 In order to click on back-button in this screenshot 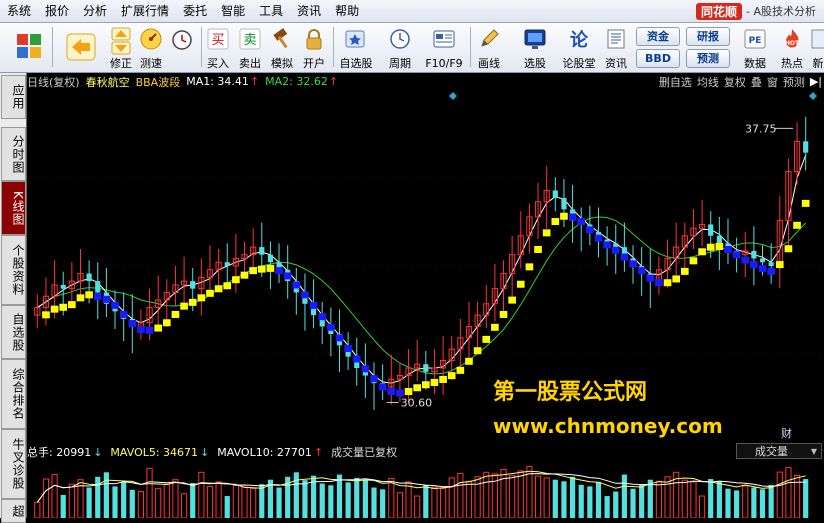, I will do `click(81, 47)`.